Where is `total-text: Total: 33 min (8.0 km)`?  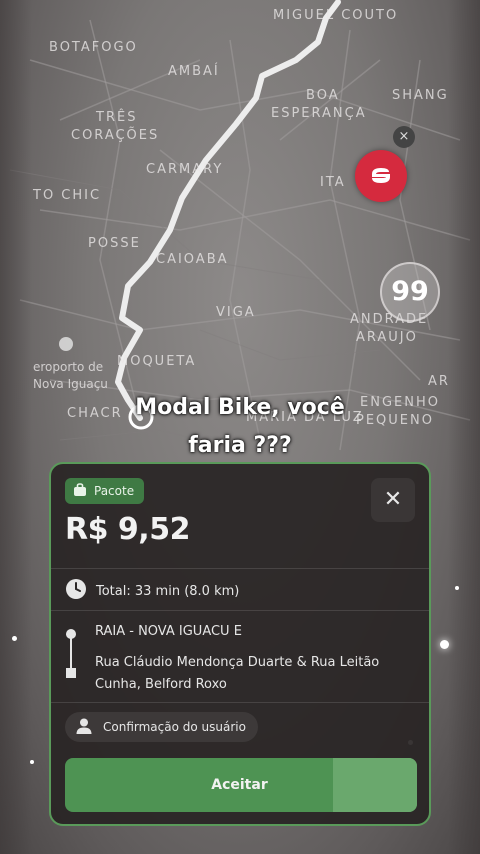
total-text: Total: 33 min (8.0 km) is located at coordinates (168, 591).